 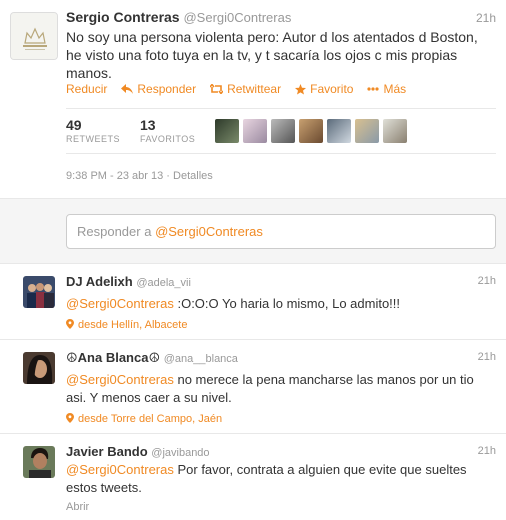 What do you see at coordinates (168, 130) in the screenshot?
I see `favorites-stat: 13 FAVORITOS` at bounding box center [168, 130].